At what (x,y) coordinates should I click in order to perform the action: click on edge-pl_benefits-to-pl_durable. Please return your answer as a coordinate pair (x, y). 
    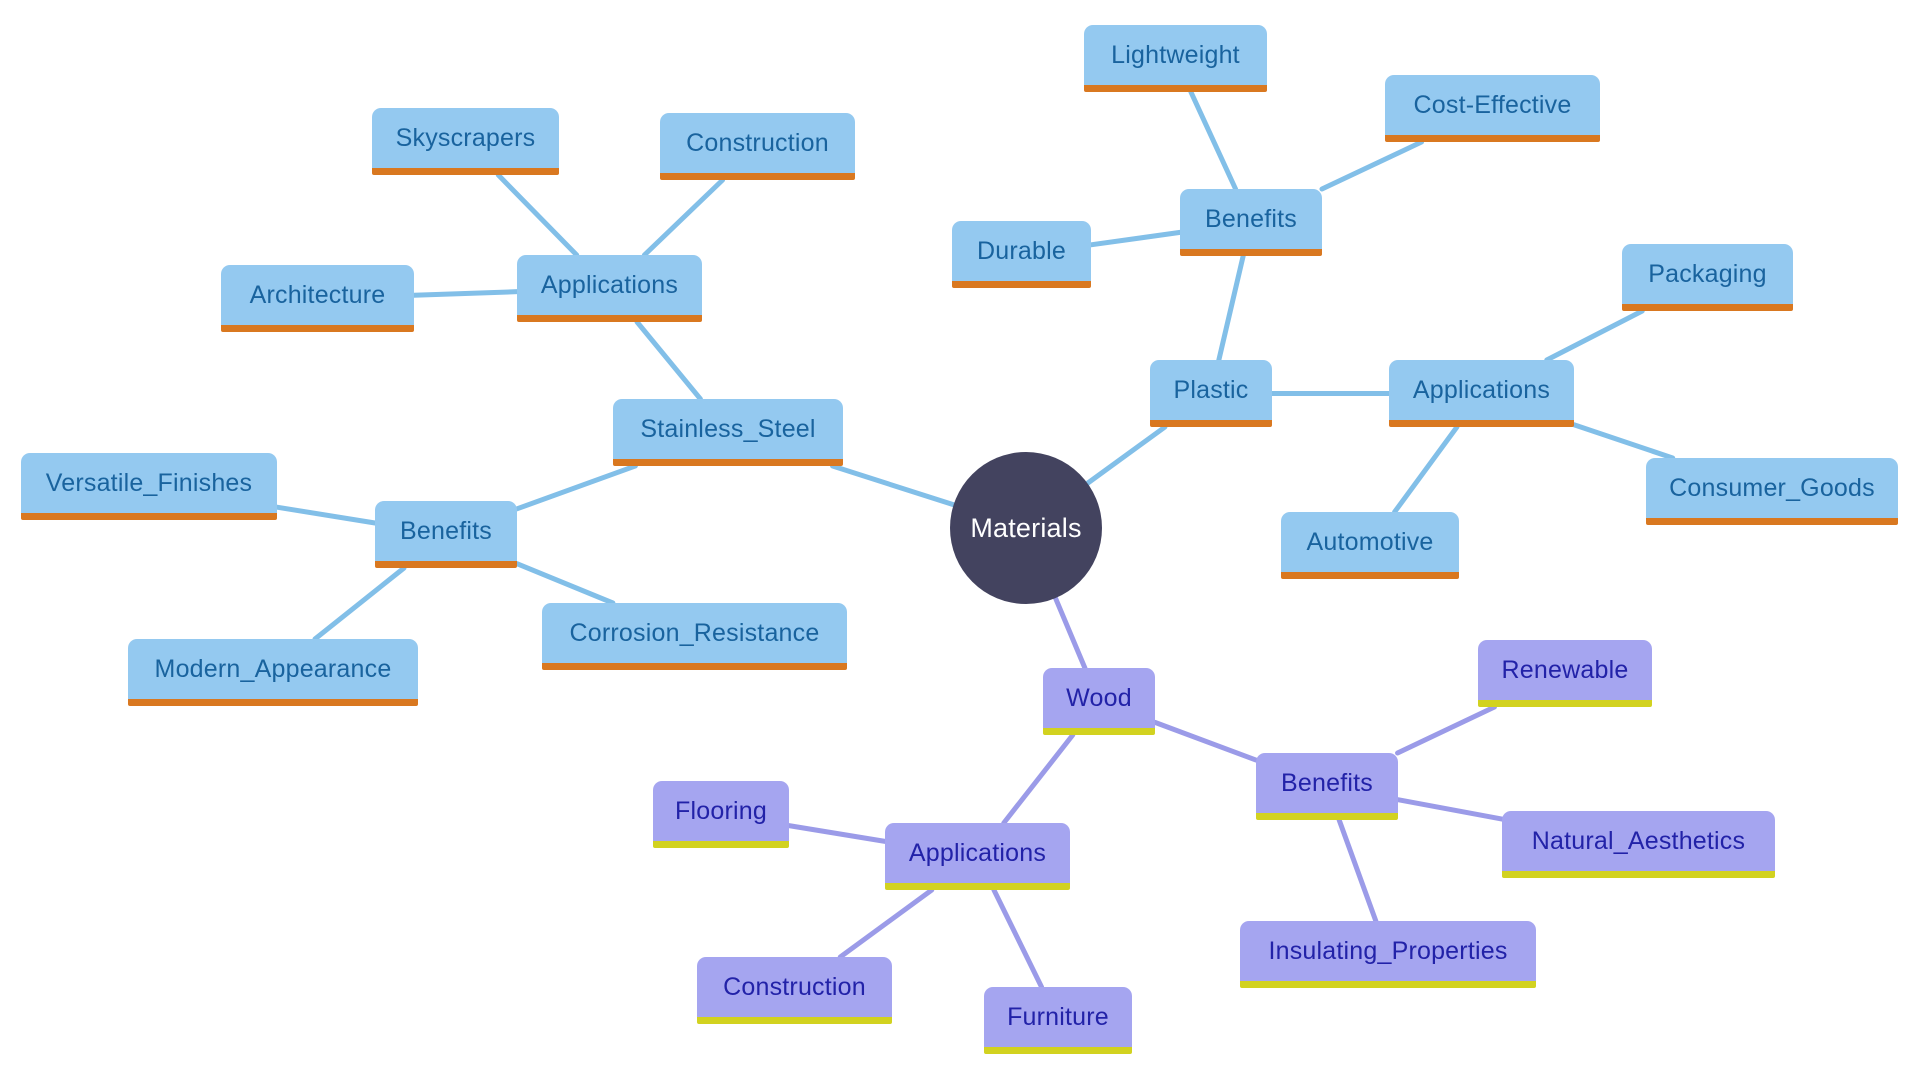
    Looking at the image, I should click on (1135, 238).